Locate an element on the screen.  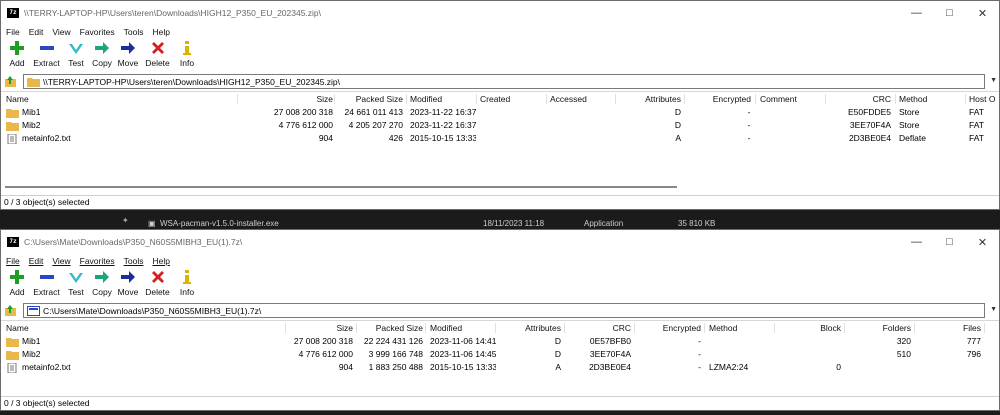
col-host-os: Host O is located at coordinates (984, 99).